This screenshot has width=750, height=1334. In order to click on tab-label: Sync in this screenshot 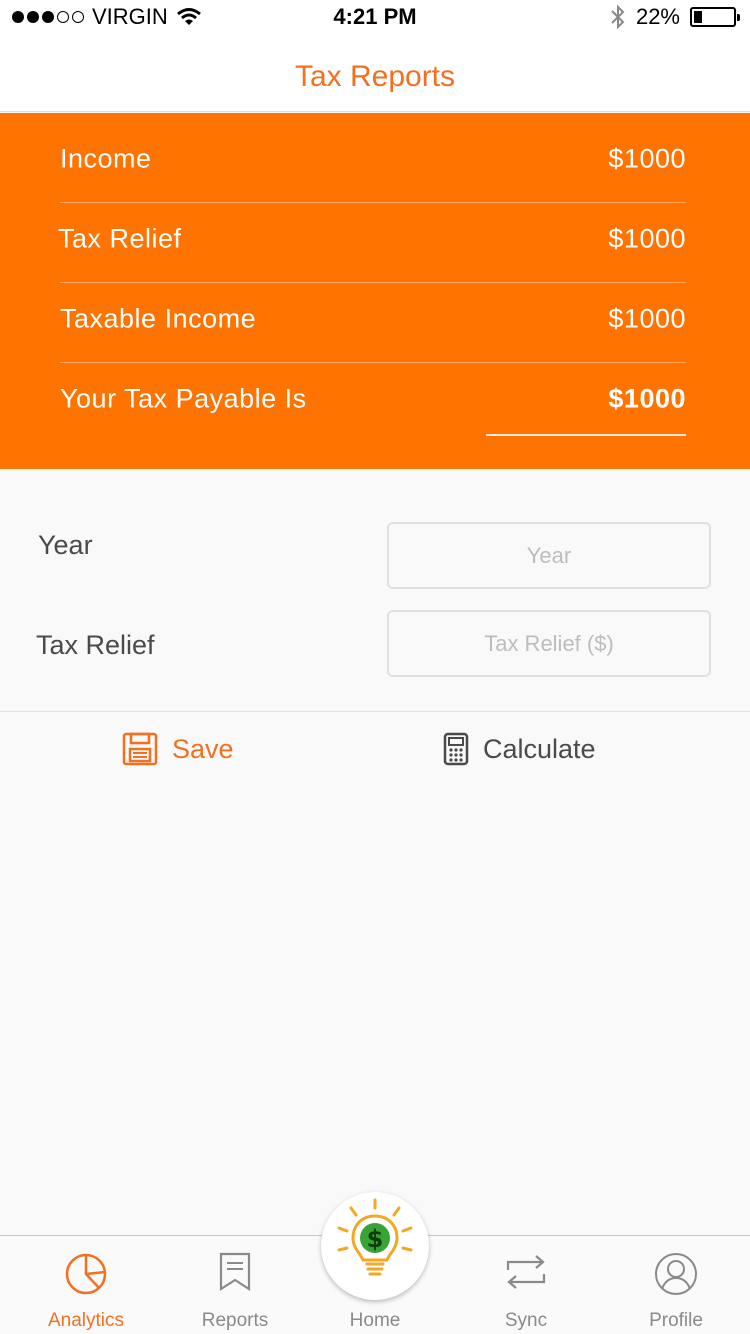, I will do `click(526, 1320)`.